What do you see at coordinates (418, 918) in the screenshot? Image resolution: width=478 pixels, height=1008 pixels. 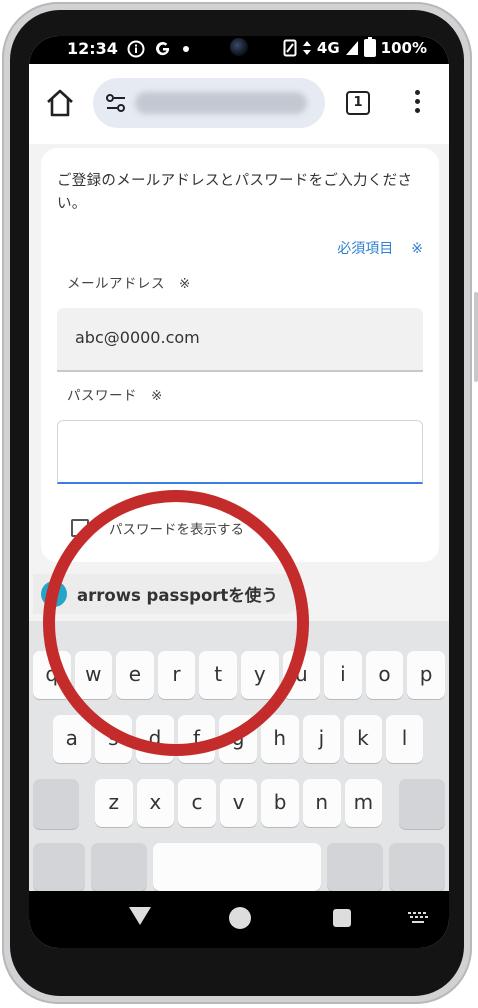 I see `keyboard-icon` at bounding box center [418, 918].